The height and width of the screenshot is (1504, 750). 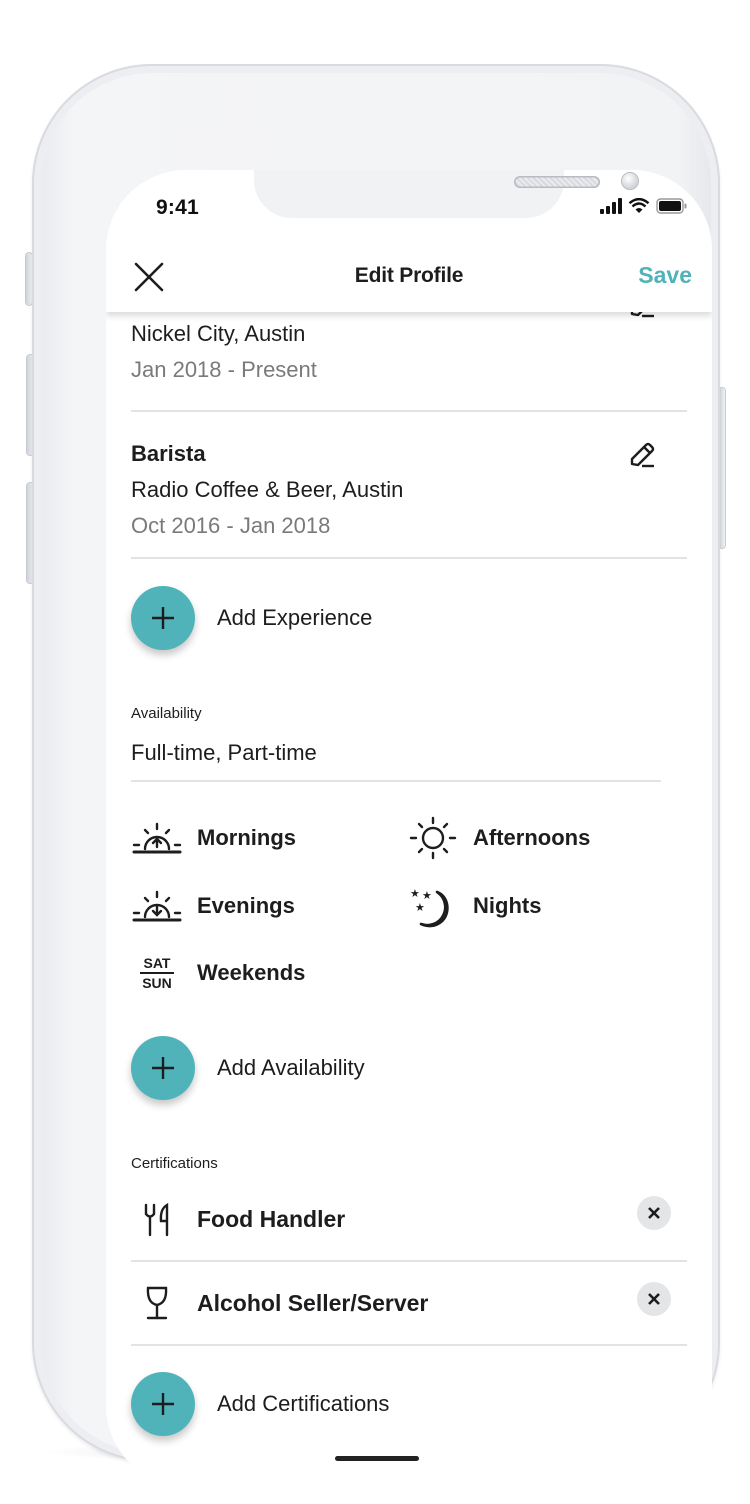 I want to click on fraction-line, so click(x=157, y=973).